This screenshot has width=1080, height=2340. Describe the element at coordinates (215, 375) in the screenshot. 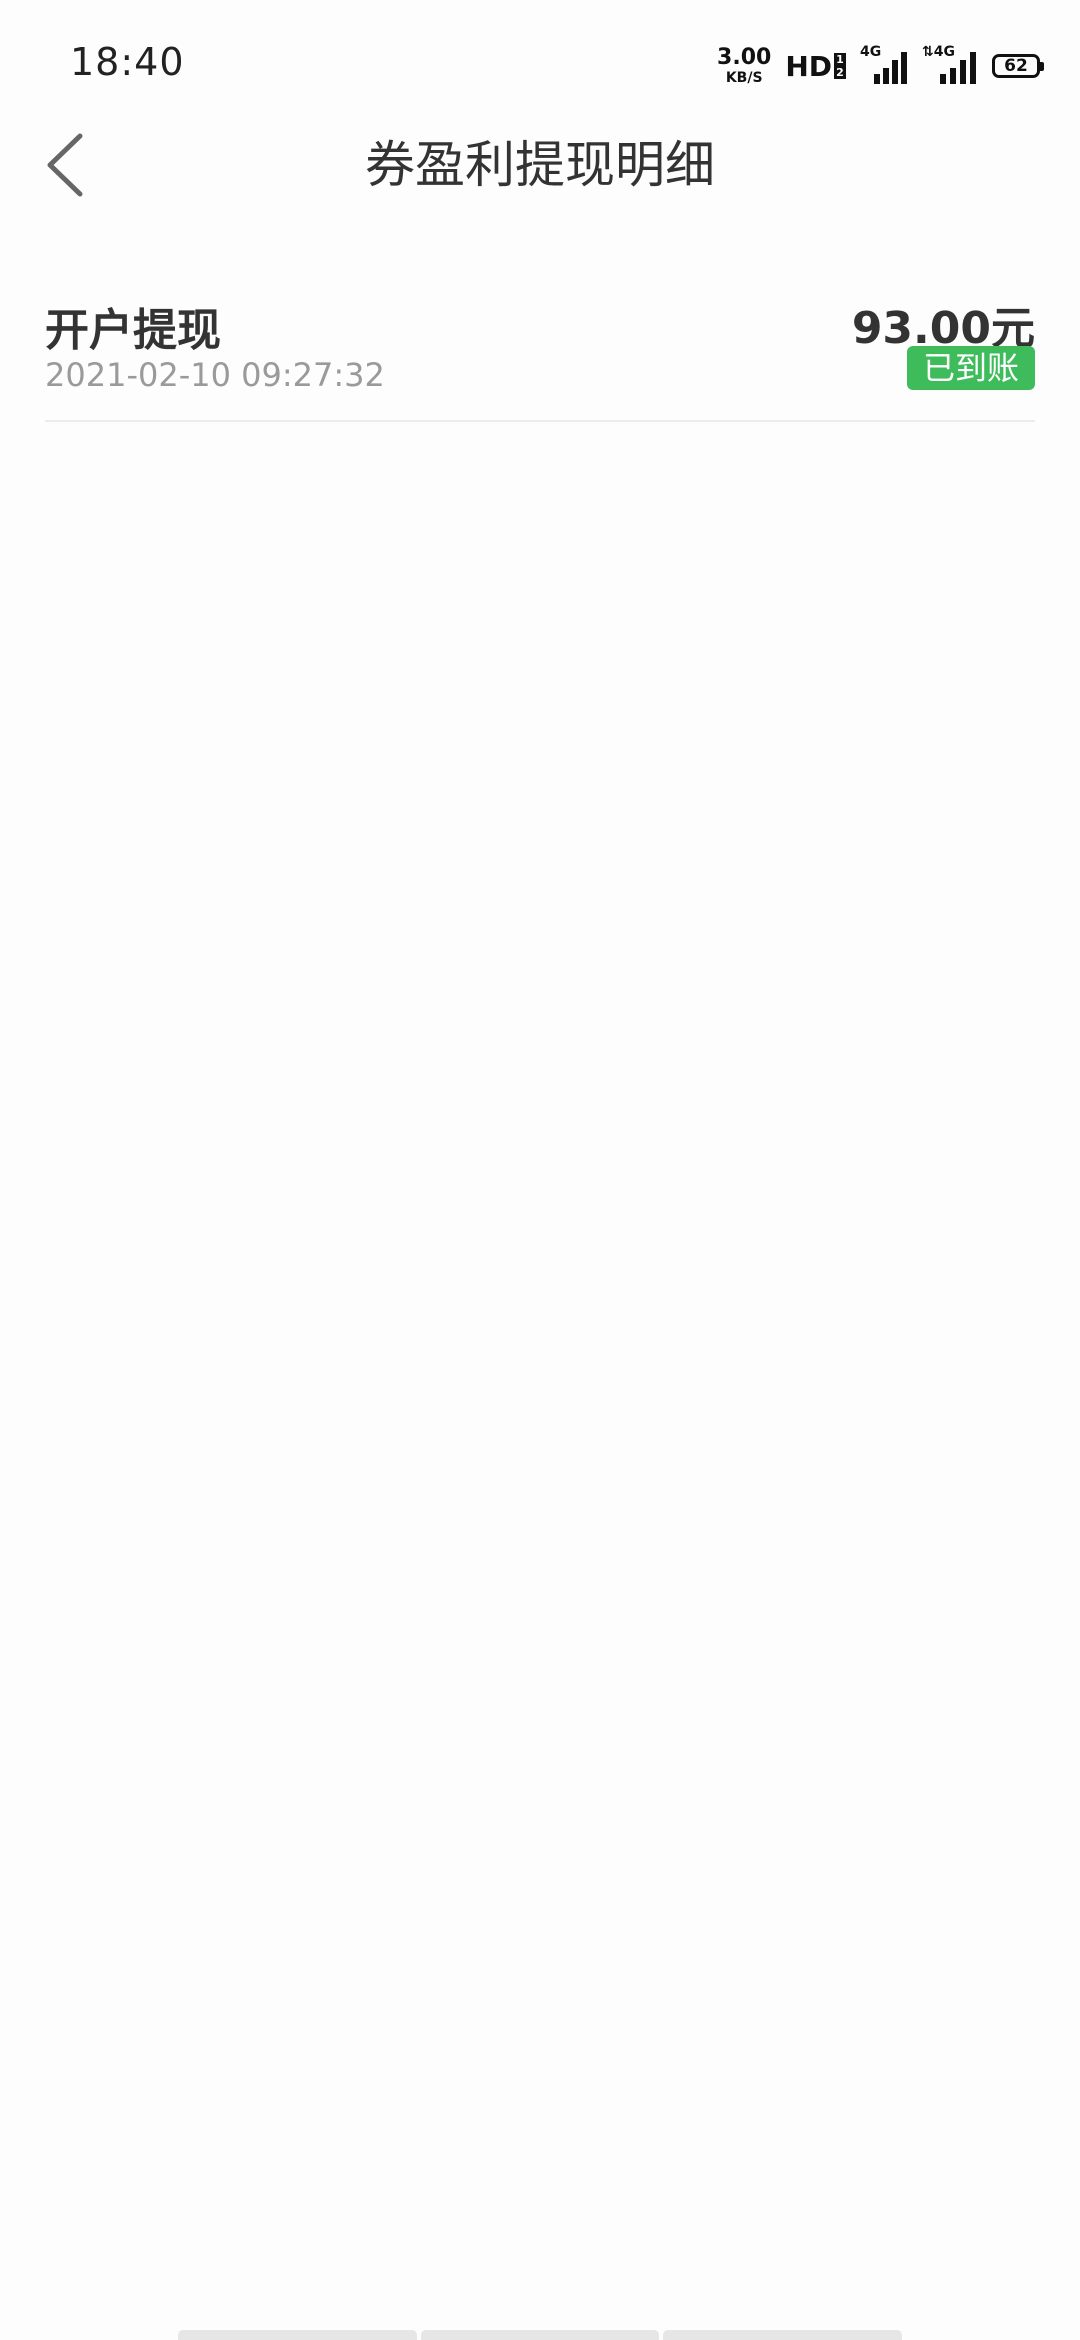

I see `record-time: 2021-02-10 09:27:32` at that location.